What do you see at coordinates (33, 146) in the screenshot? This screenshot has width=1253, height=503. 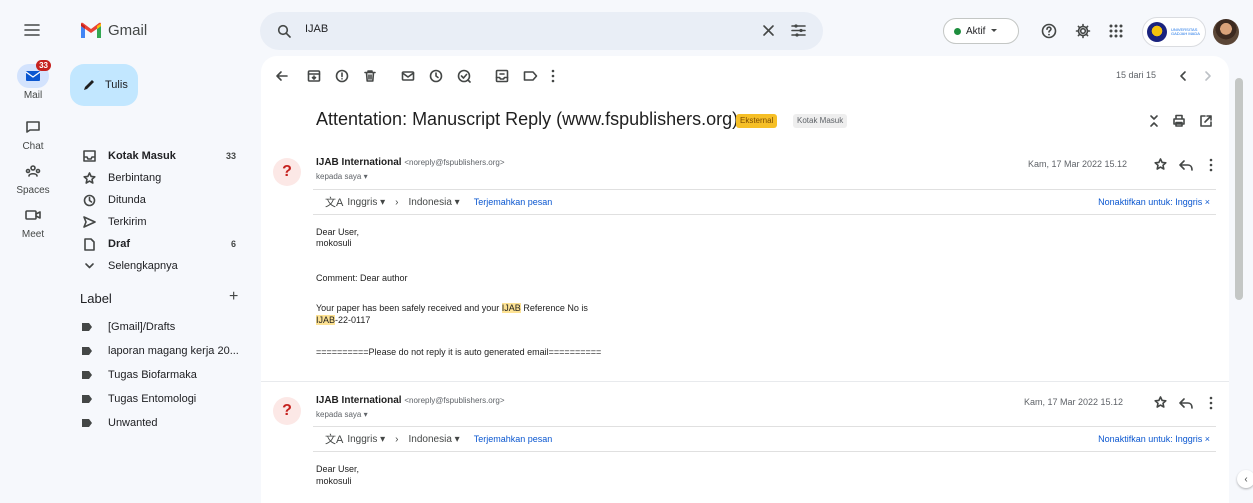 I see `rail-chat-label: Chat` at bounding box center [33, 146].